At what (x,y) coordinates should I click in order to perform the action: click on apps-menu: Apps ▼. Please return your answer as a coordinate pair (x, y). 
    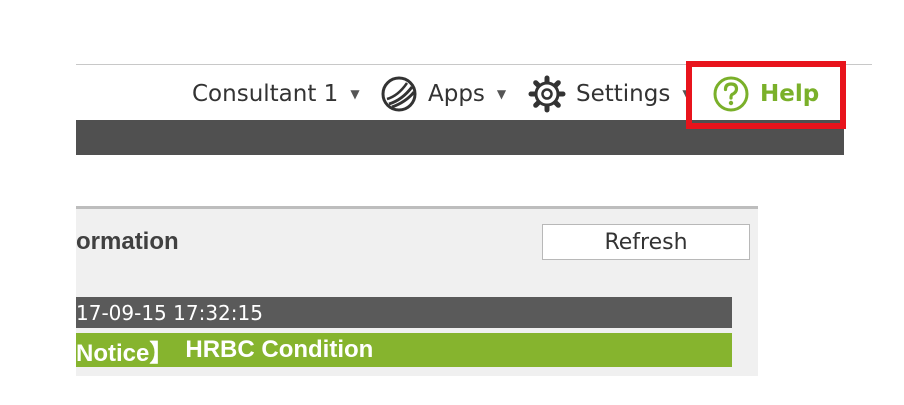
    Looking at the image, I should click on (443, 94).